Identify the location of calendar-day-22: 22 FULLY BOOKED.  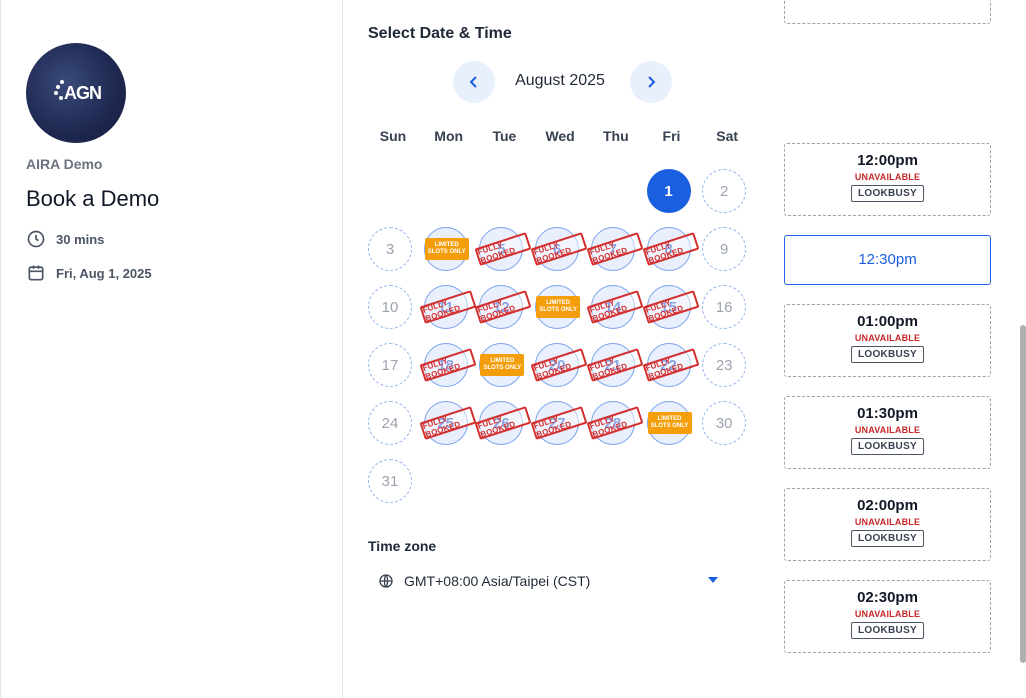
(670, 365).